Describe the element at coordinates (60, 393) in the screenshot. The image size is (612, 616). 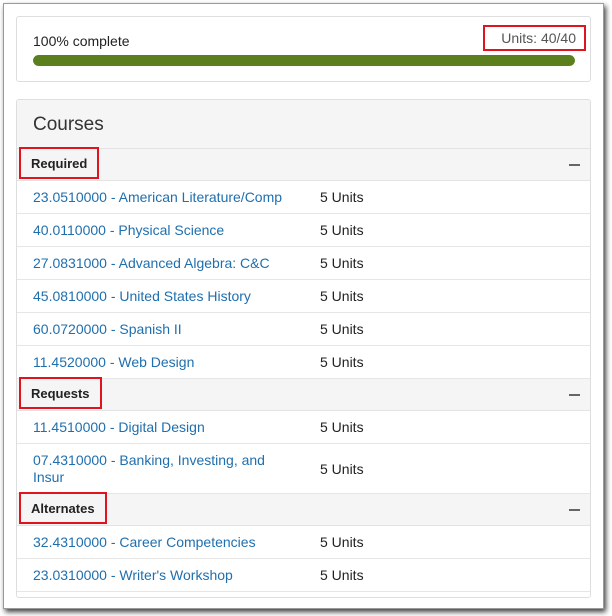
I see `group-label-requests: Requests` at that location.